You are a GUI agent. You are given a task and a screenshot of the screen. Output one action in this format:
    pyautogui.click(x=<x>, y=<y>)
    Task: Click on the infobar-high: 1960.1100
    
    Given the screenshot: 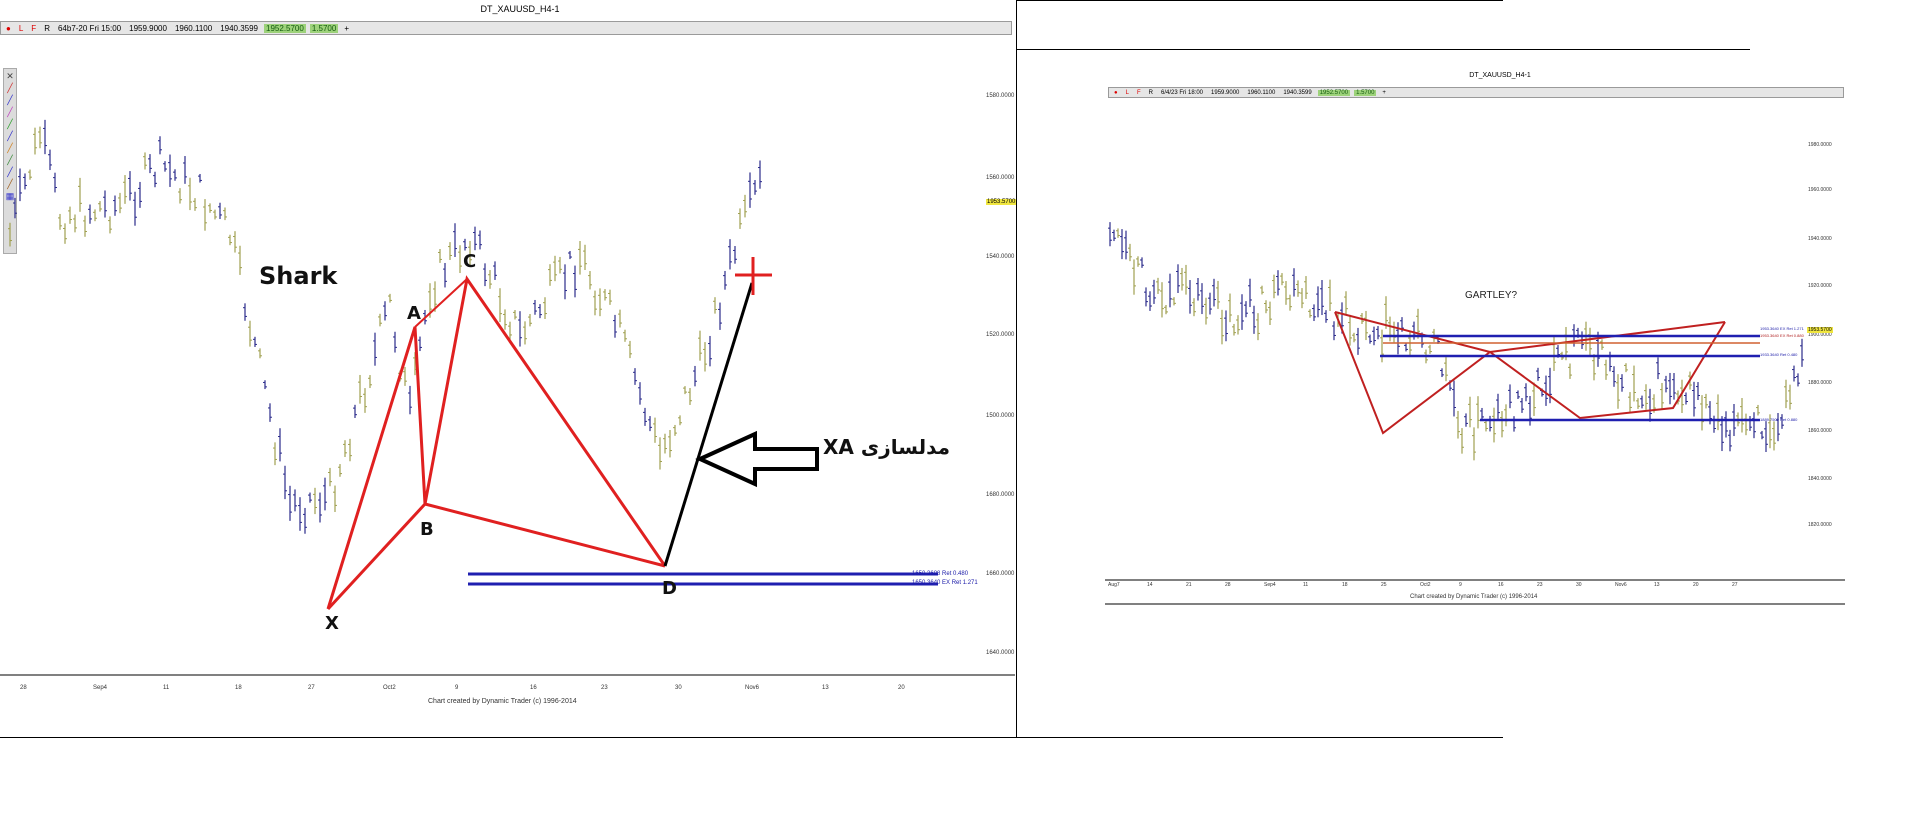 What is the action you would take?
    pyautogui.click(x=193, y=28)
    